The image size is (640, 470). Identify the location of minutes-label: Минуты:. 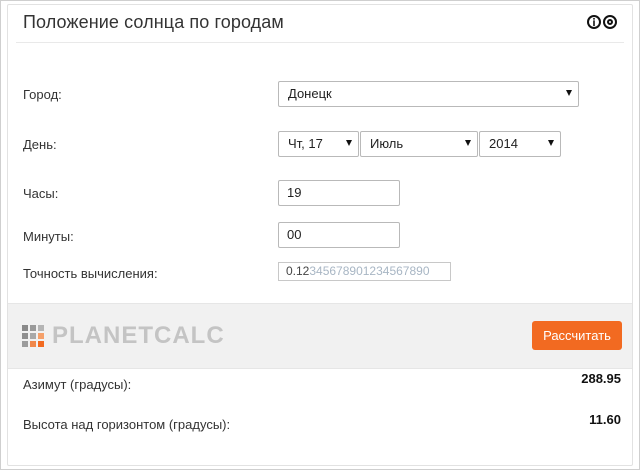
(48, 236).